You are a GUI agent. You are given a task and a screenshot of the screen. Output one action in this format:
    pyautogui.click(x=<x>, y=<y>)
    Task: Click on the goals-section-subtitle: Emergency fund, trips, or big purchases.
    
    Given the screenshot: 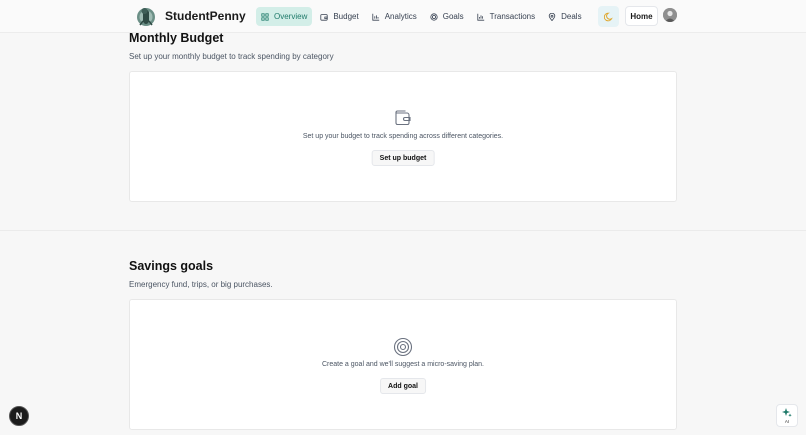 What is the action you would take?
    pyautogui.click(x=201, y=284)
    